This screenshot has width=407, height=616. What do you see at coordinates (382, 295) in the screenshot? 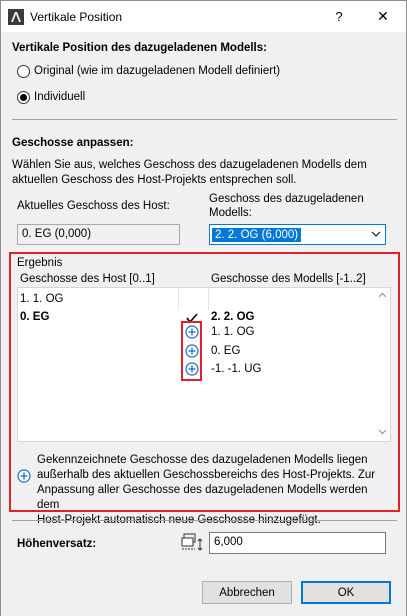
I see `scroll-up-icon` at bounding box center [382, 295].